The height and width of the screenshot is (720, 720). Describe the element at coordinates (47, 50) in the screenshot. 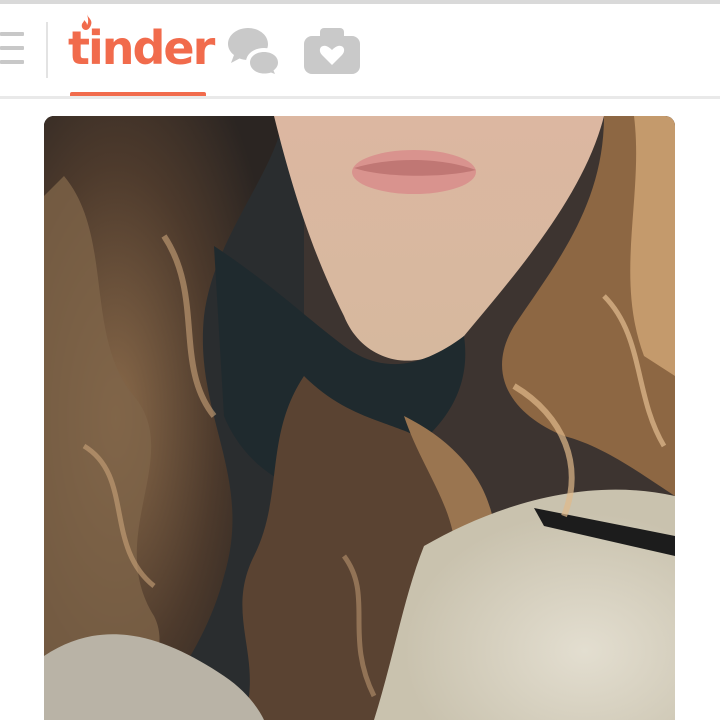

I see `header-divider` at that location.